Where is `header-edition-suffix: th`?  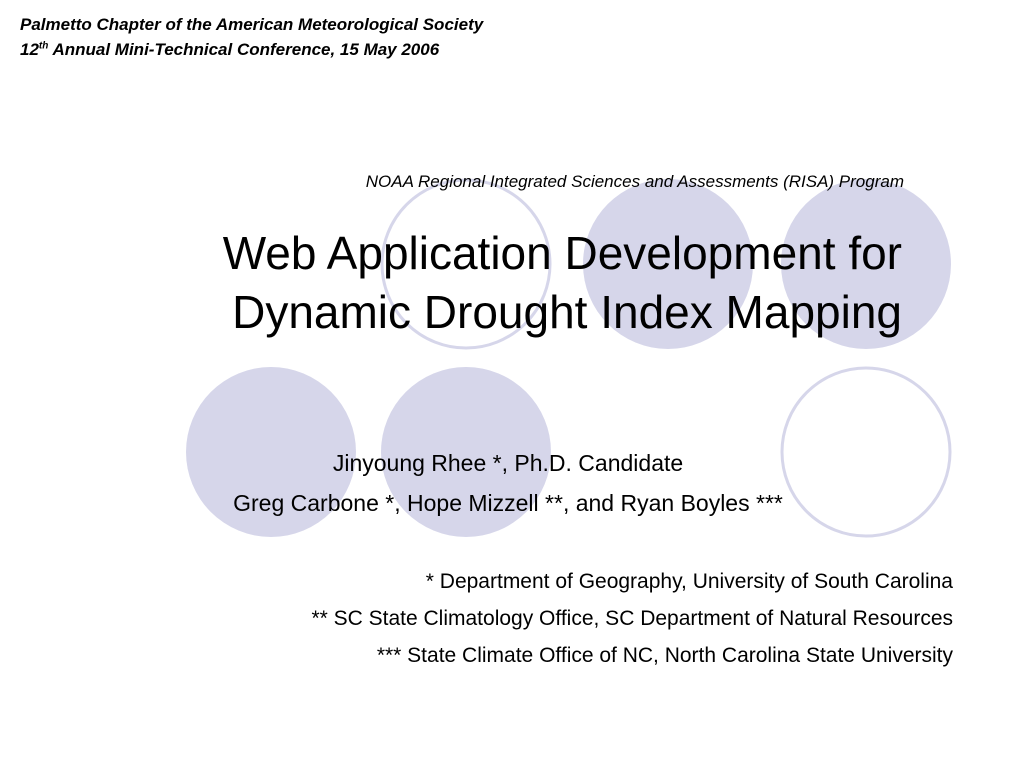
header-edition-suffix: th is located at coordinates (43, 46).